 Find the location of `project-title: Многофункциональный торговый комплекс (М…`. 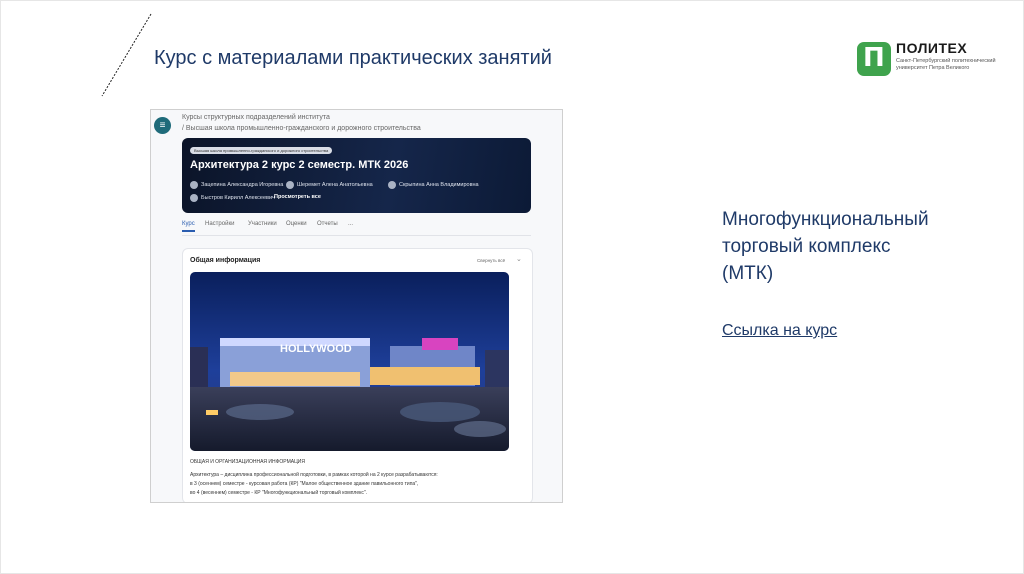

project-title: Многофункциональный торговый комплекс (М… is located at coordinates (825, 246).